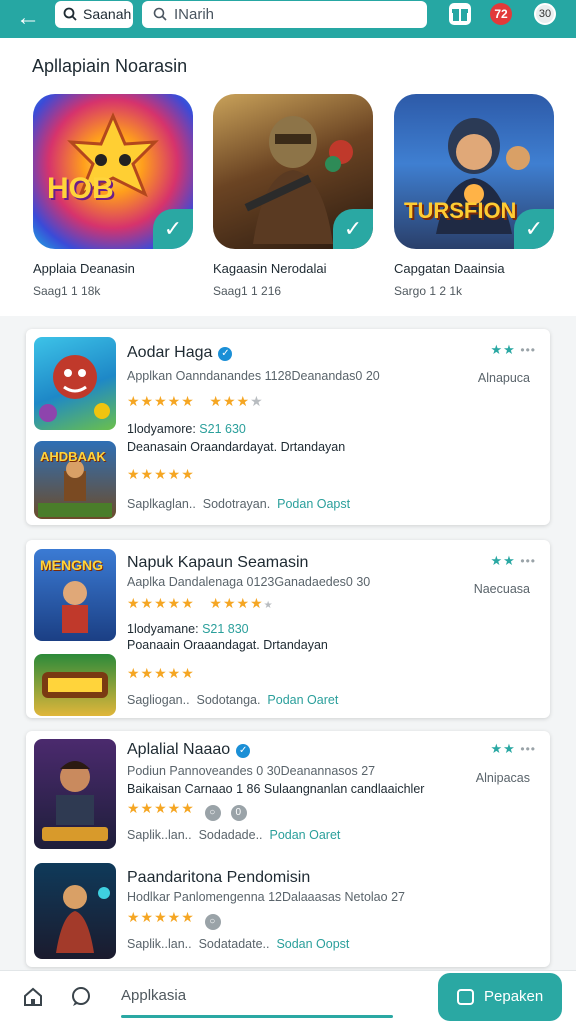 Image resolution: width=576 pixels, height=1024 pixels. Describe the element at coordinates (284, 14) in the screenshot. I see `search-input: INarih` at that location.